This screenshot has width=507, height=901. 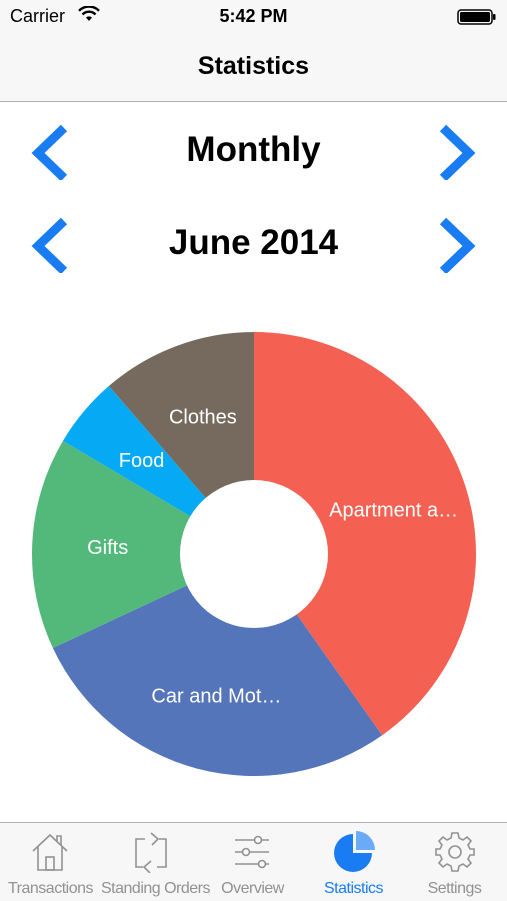 I want to click on pie-chart-icon, so click(x=354, y=851).